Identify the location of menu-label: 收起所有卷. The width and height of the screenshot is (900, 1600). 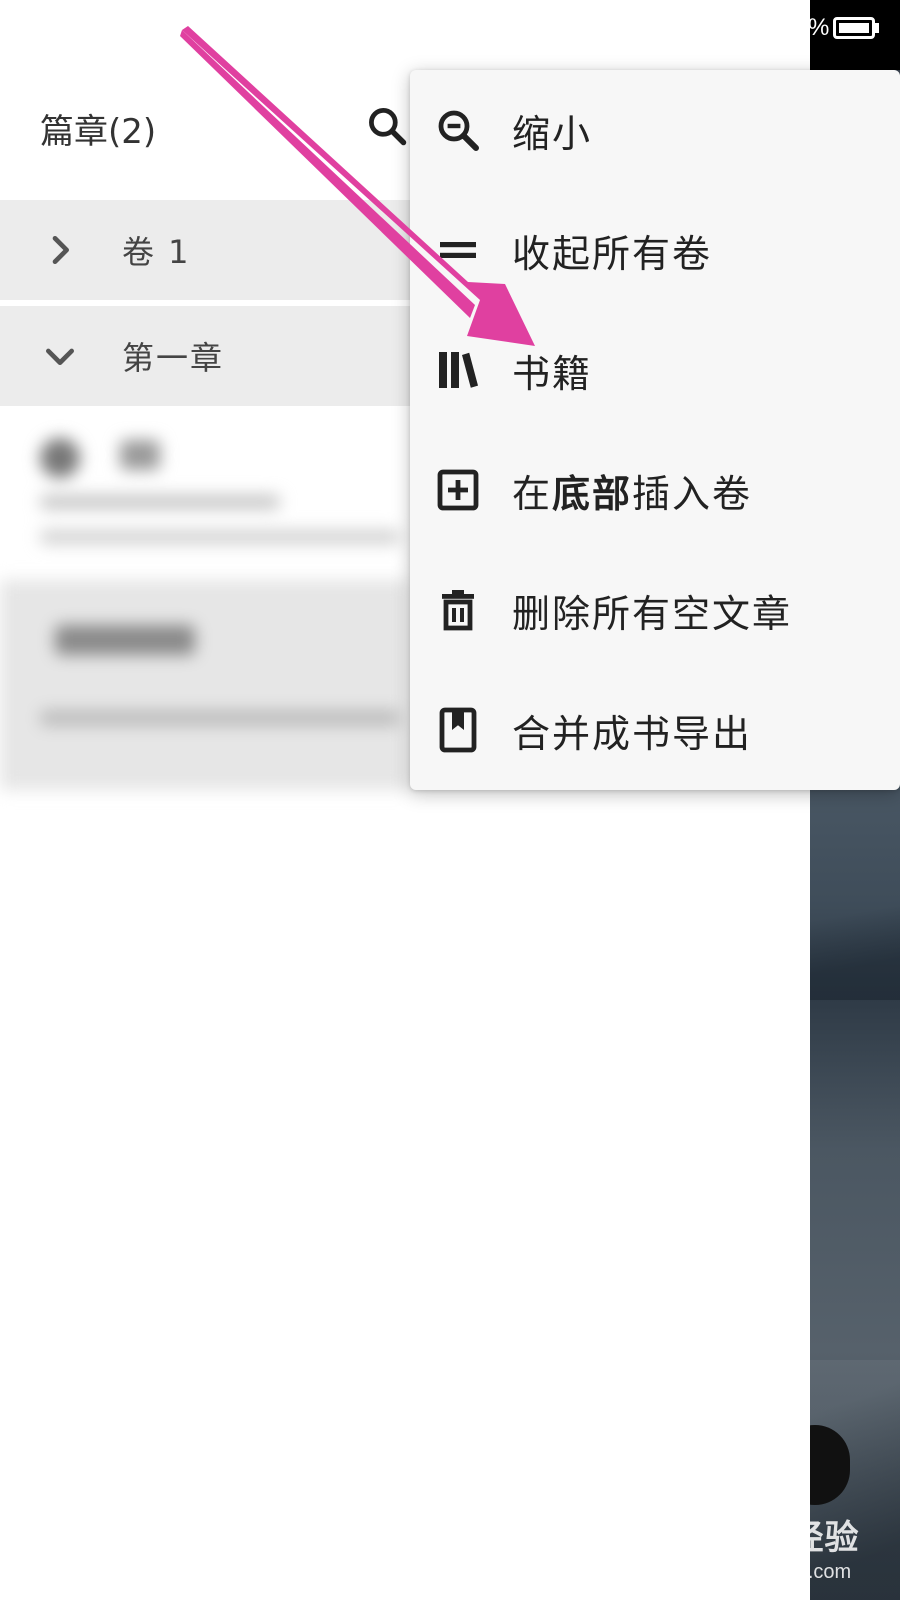
(612, 253).